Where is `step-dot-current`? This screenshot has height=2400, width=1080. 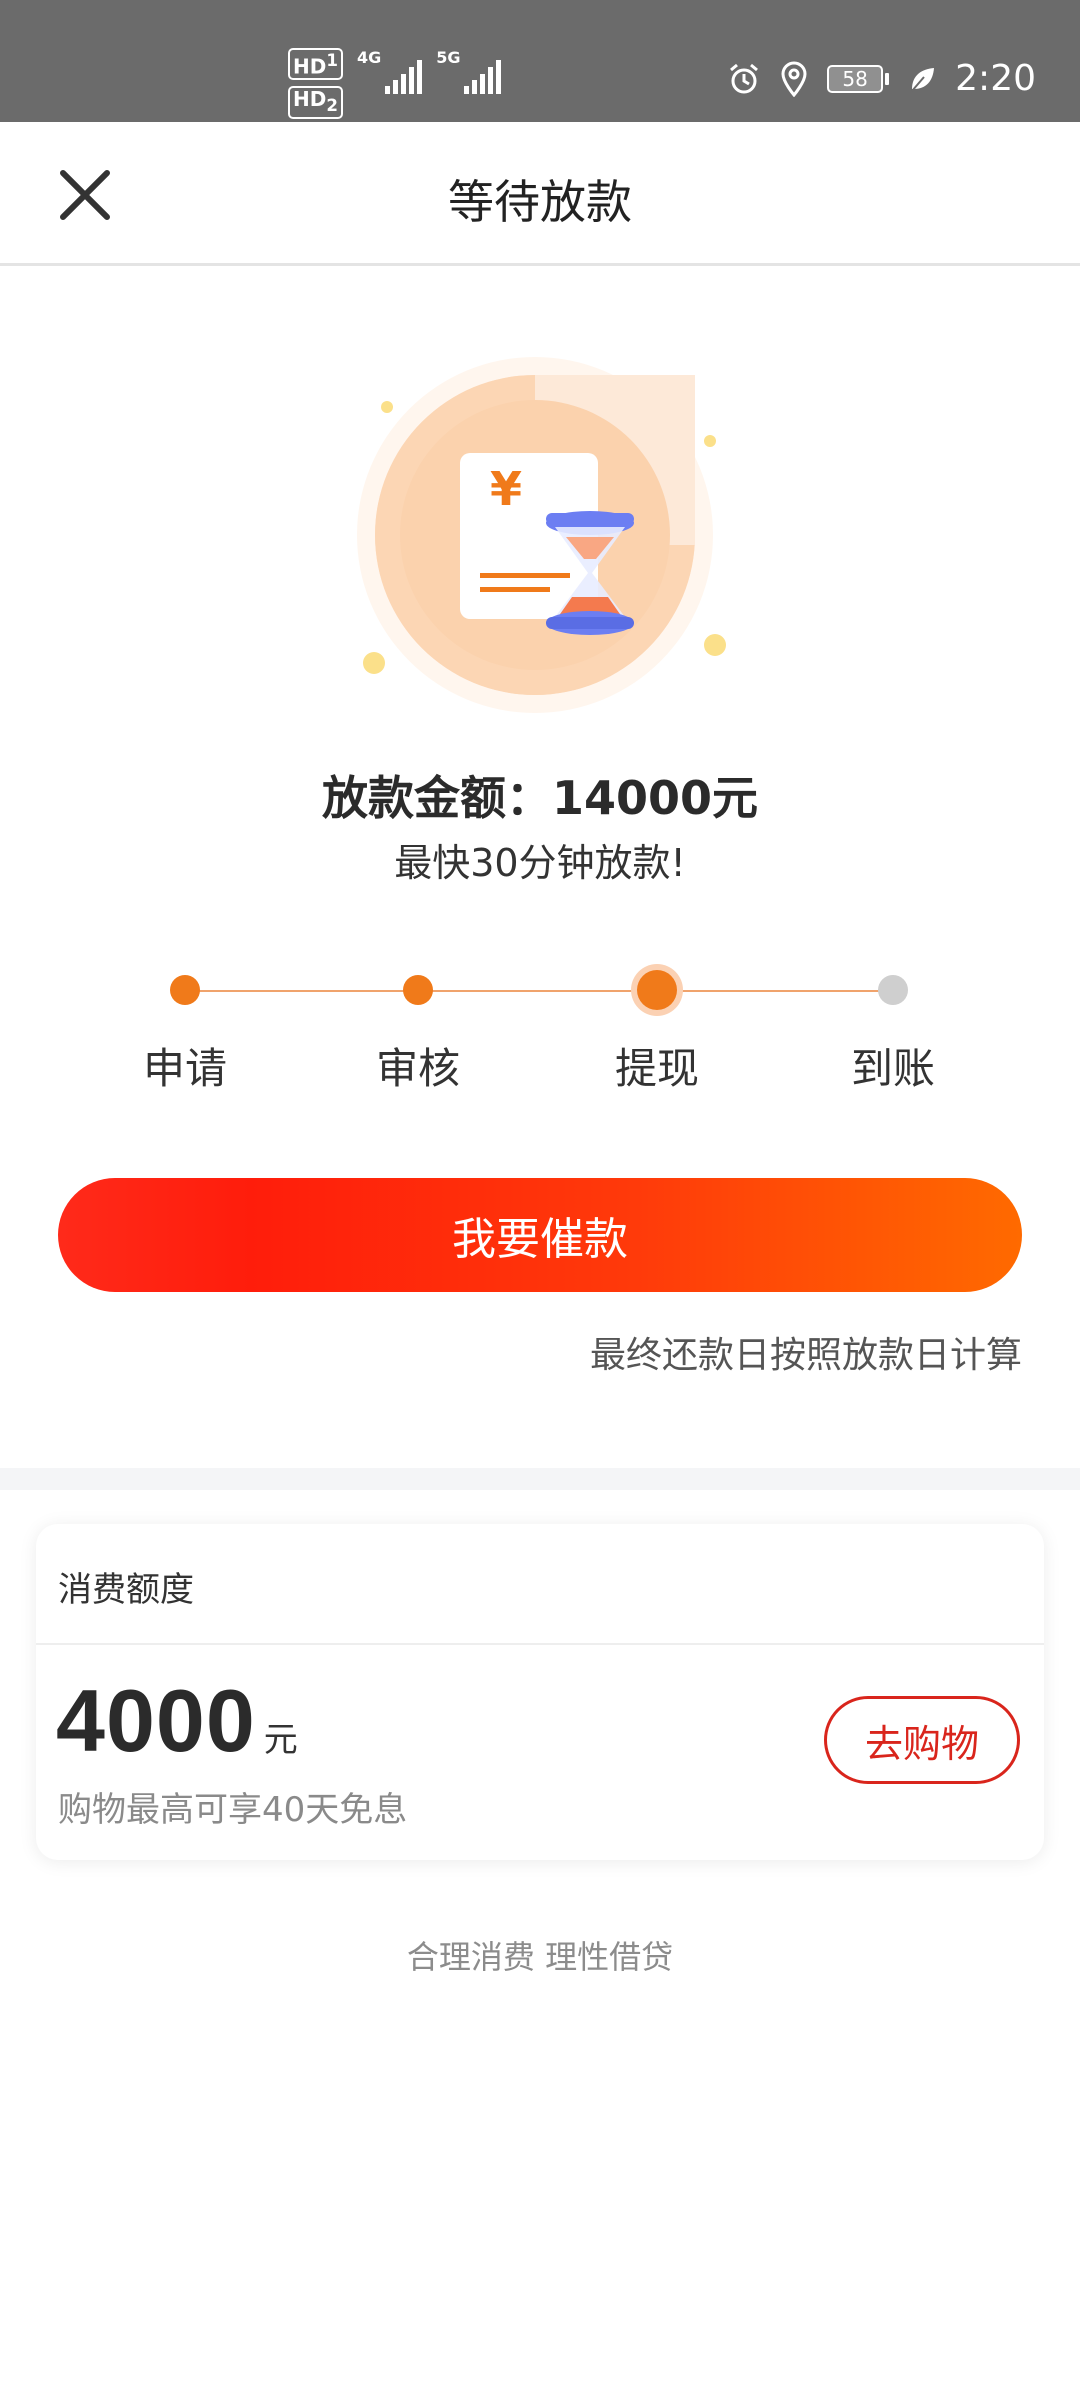
step-dot-current is located at coordinates (657, 990).